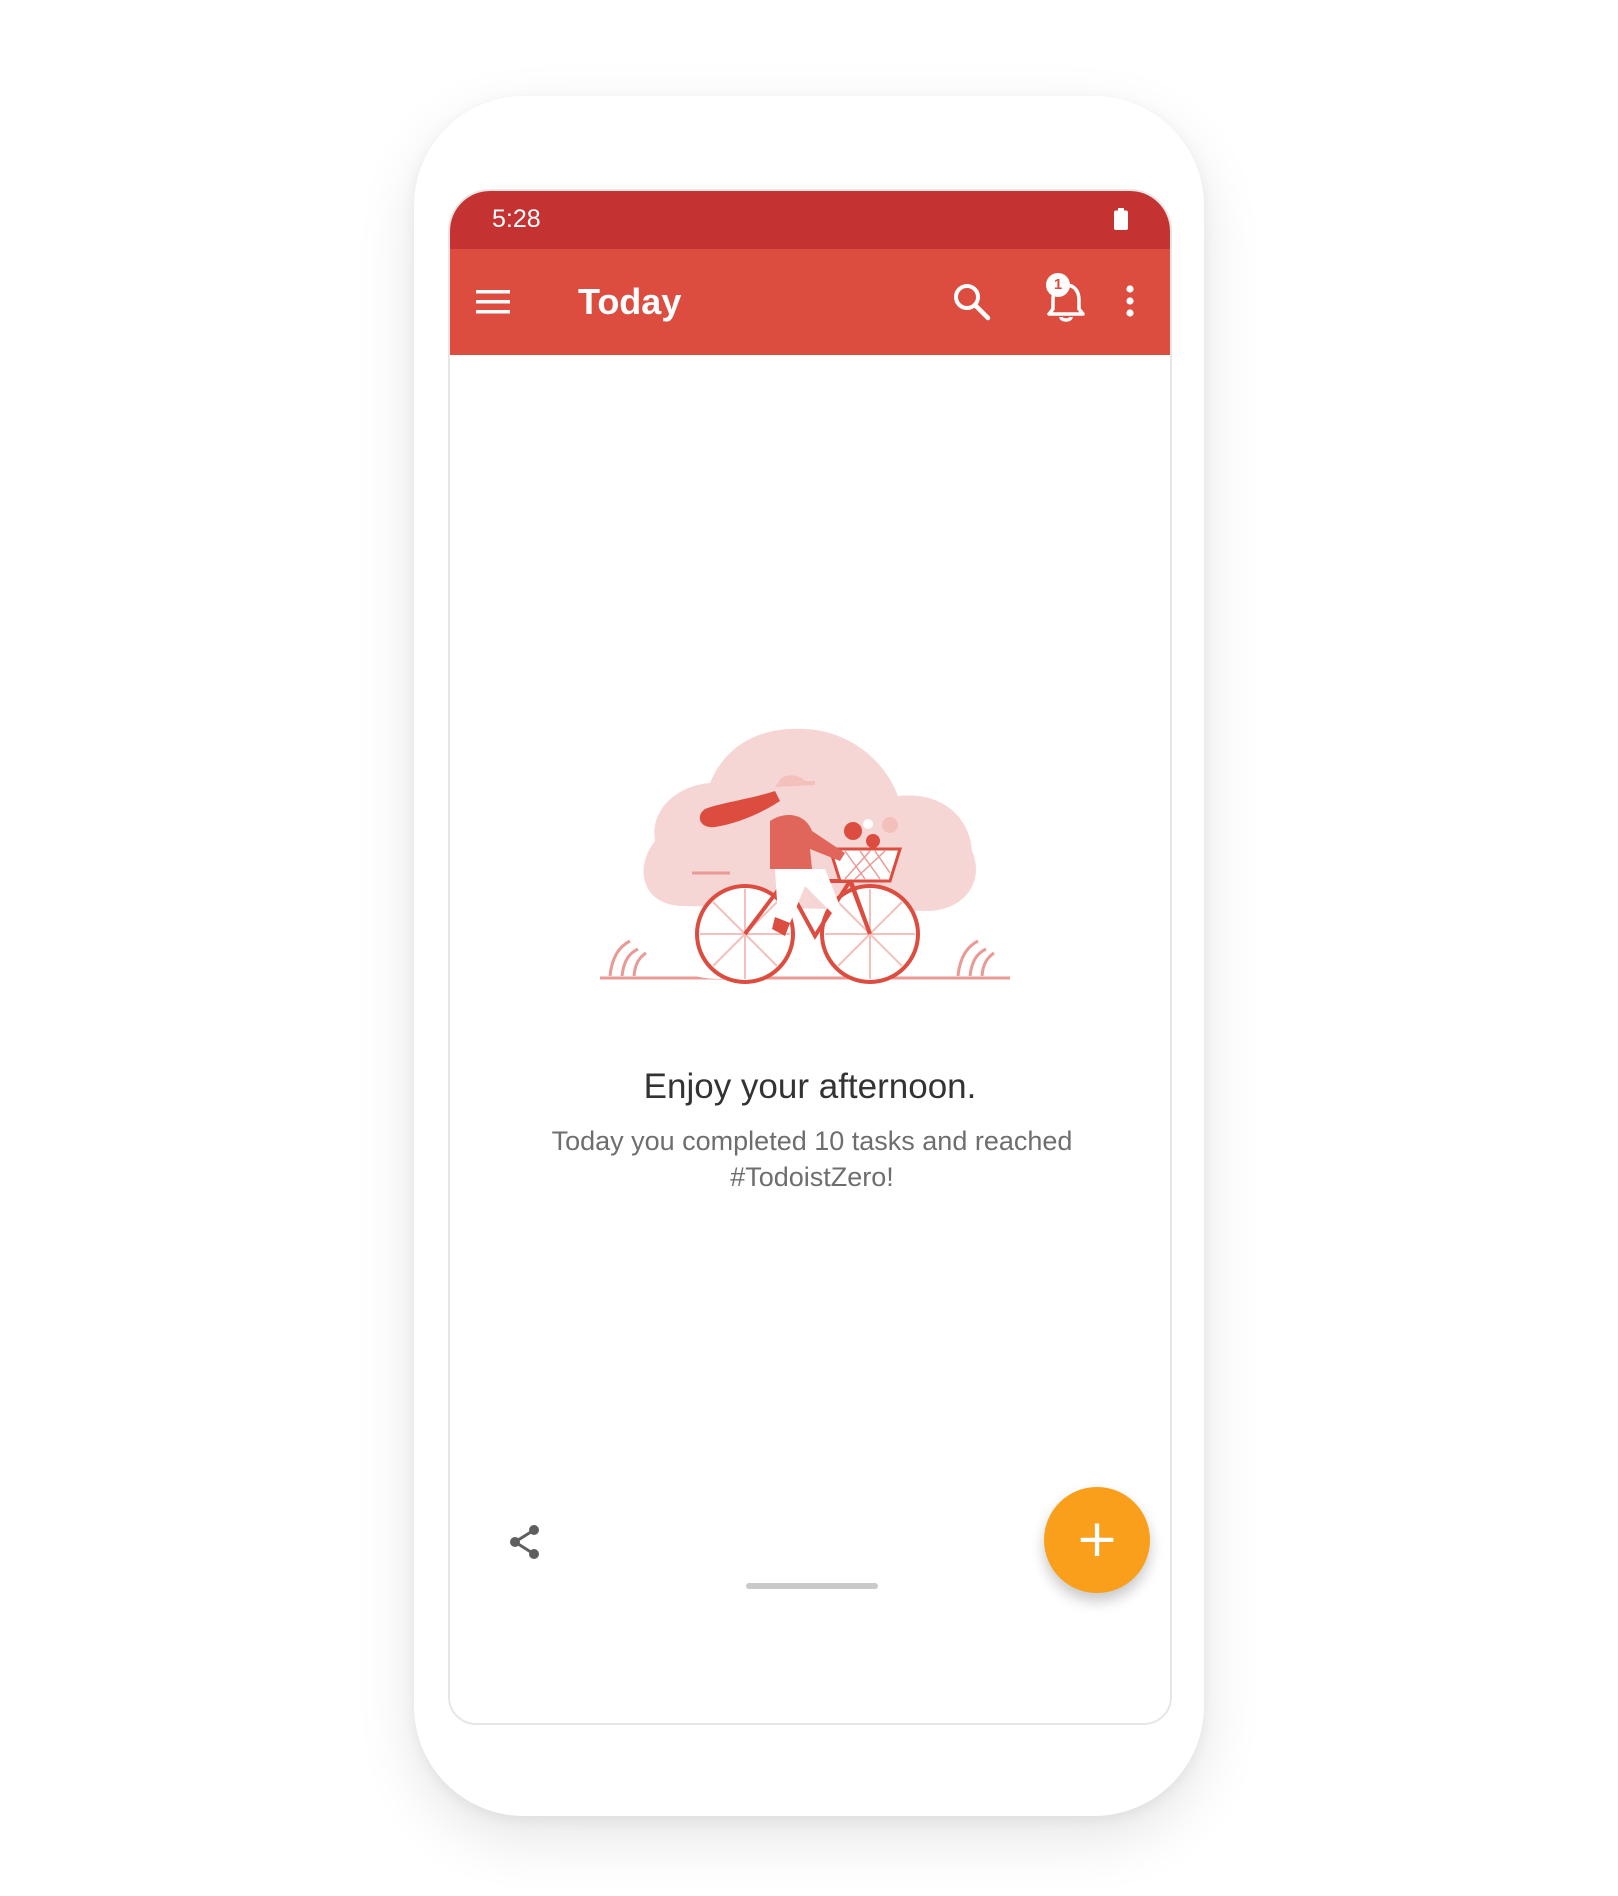  I want to click on search-icon, so click(972, 302).